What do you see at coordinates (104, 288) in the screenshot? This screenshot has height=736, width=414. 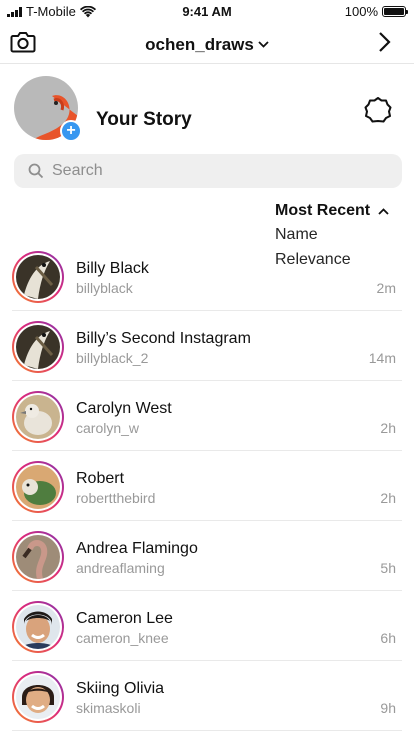 I see `contact-username: billyblack` at bounding box center [104, 288].